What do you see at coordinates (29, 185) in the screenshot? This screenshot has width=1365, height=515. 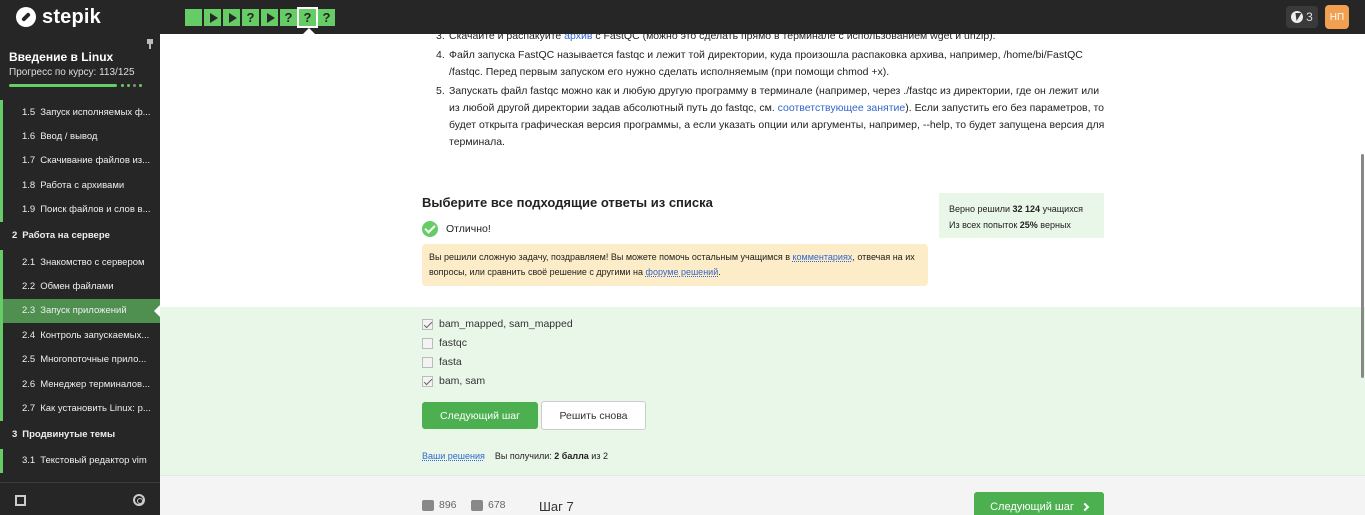 I see `lesson-number: 1.8` at bounding box center [29, 185].